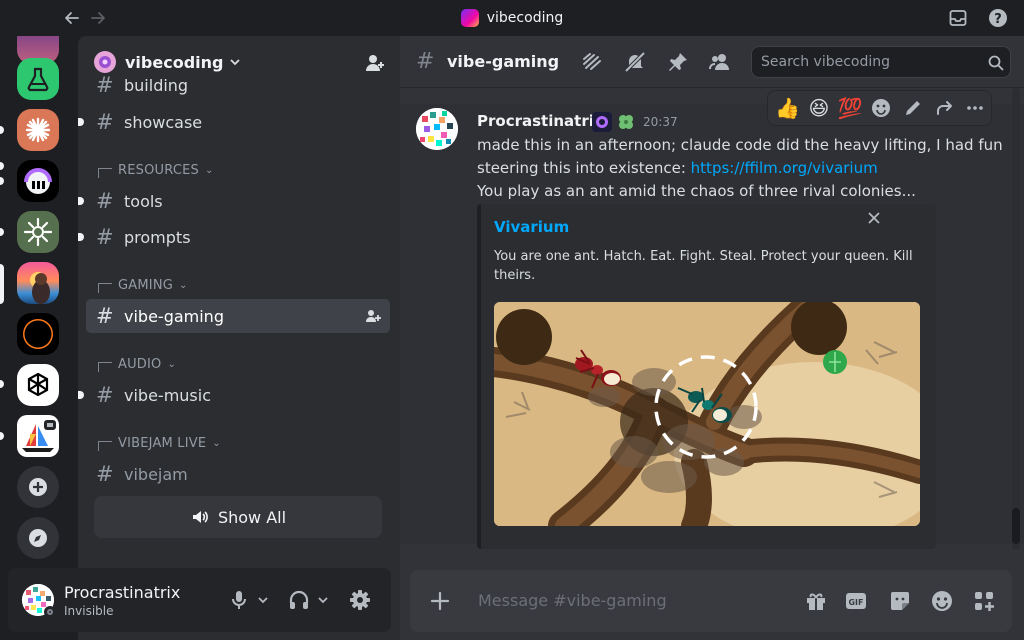  Describe the element at coordinates (174, 316) in the screenshot. I see `channel-label: vibe-gaming` at that location.